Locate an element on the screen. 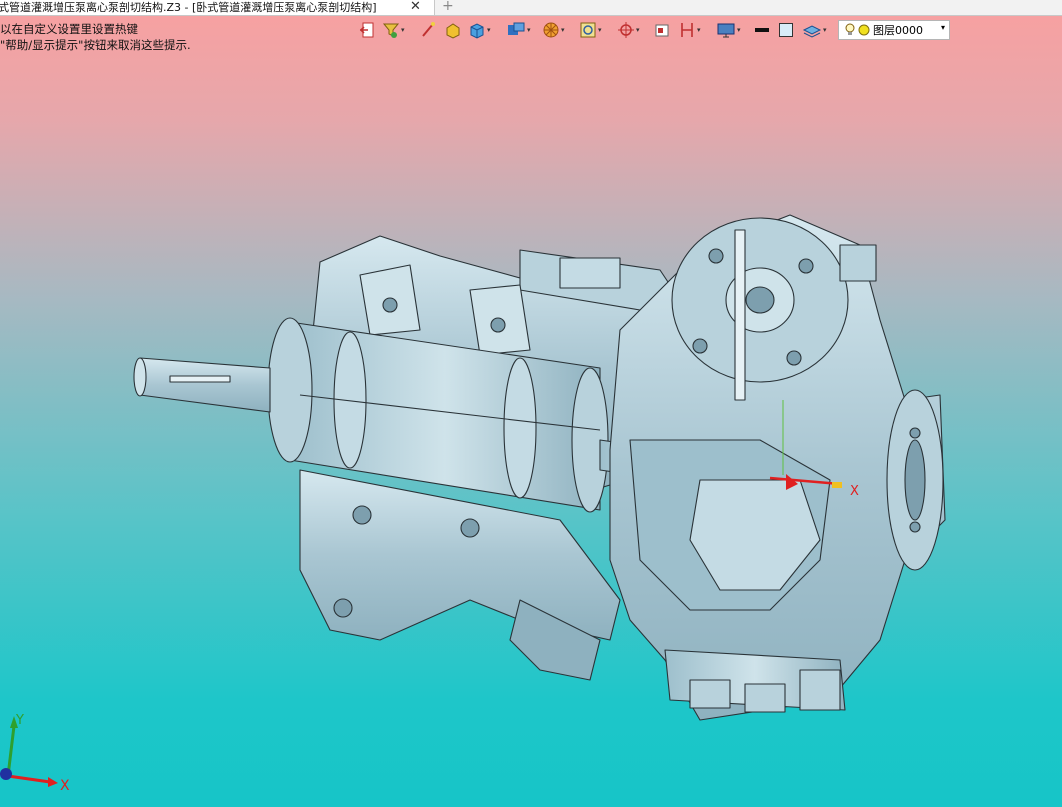 This screenshot has height=807, width=1062. axis-triad: Y X is located at coordinates (35, 753).